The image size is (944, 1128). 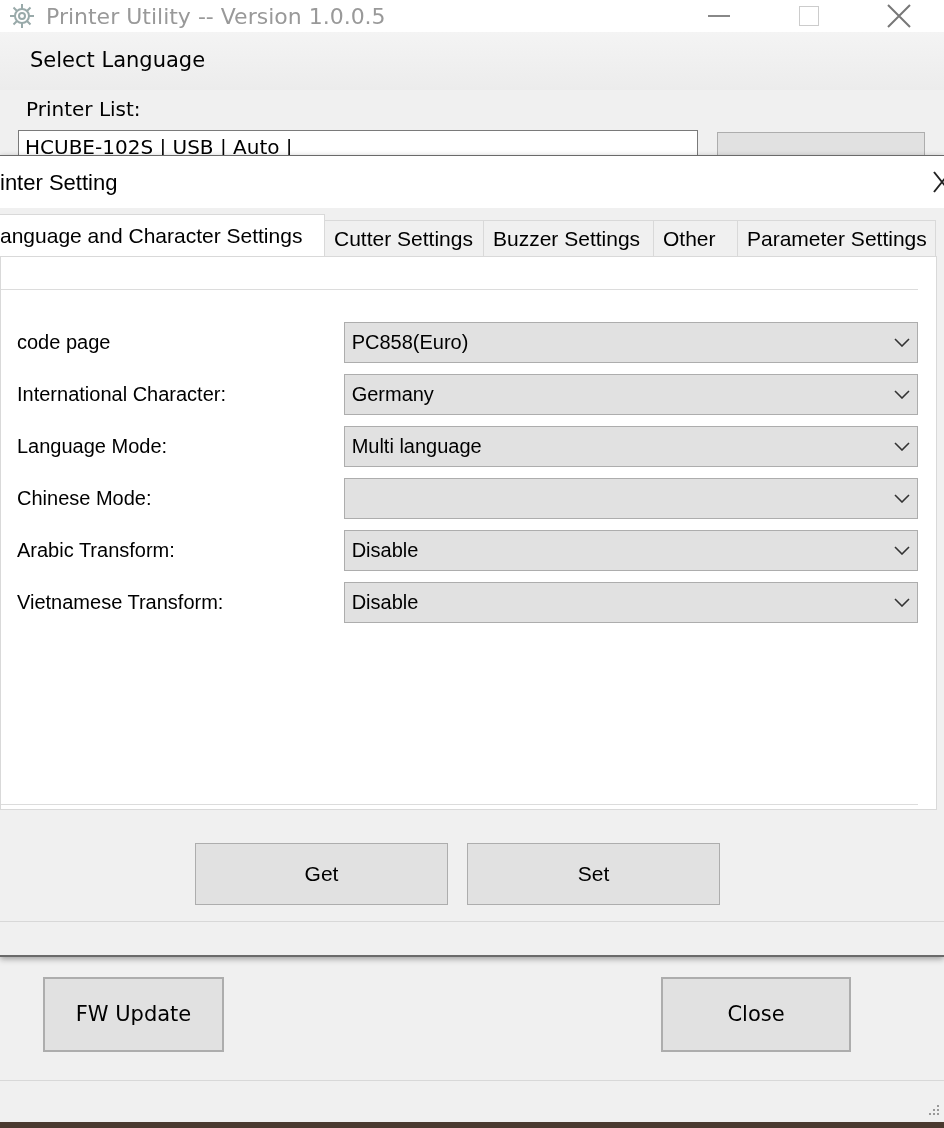 I want to click on setting-label: Vietnamese Transform:, so click(x=120, y=602).